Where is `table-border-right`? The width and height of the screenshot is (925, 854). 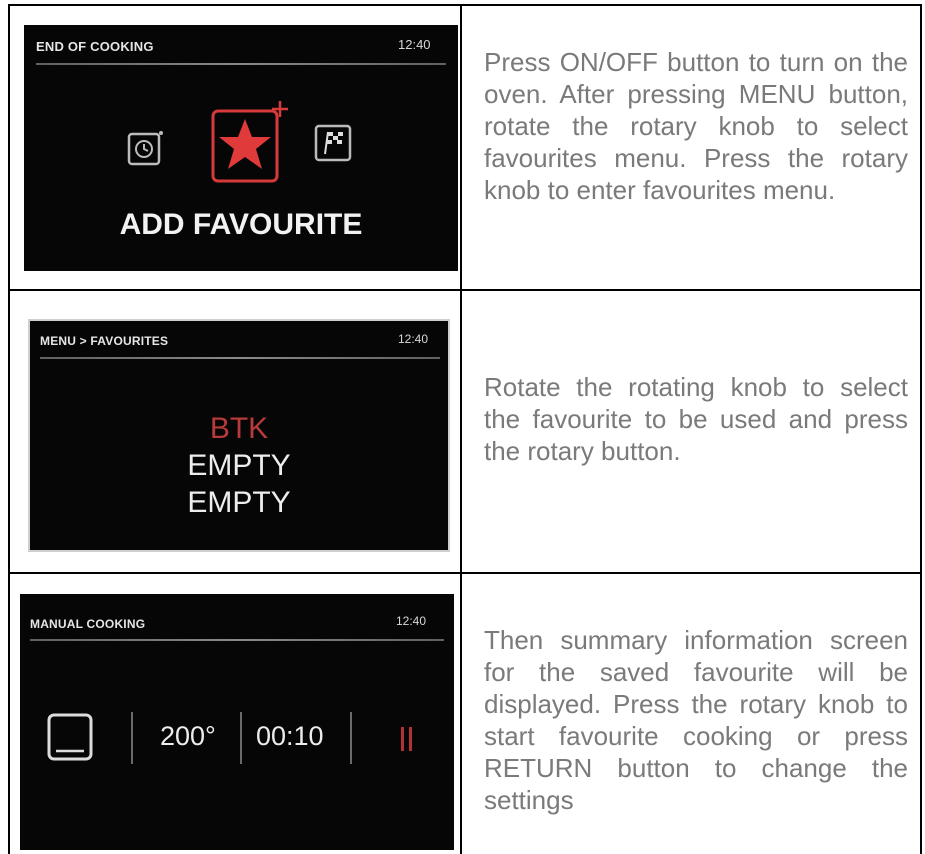 table-border-right is located at coordinates (921, 429).